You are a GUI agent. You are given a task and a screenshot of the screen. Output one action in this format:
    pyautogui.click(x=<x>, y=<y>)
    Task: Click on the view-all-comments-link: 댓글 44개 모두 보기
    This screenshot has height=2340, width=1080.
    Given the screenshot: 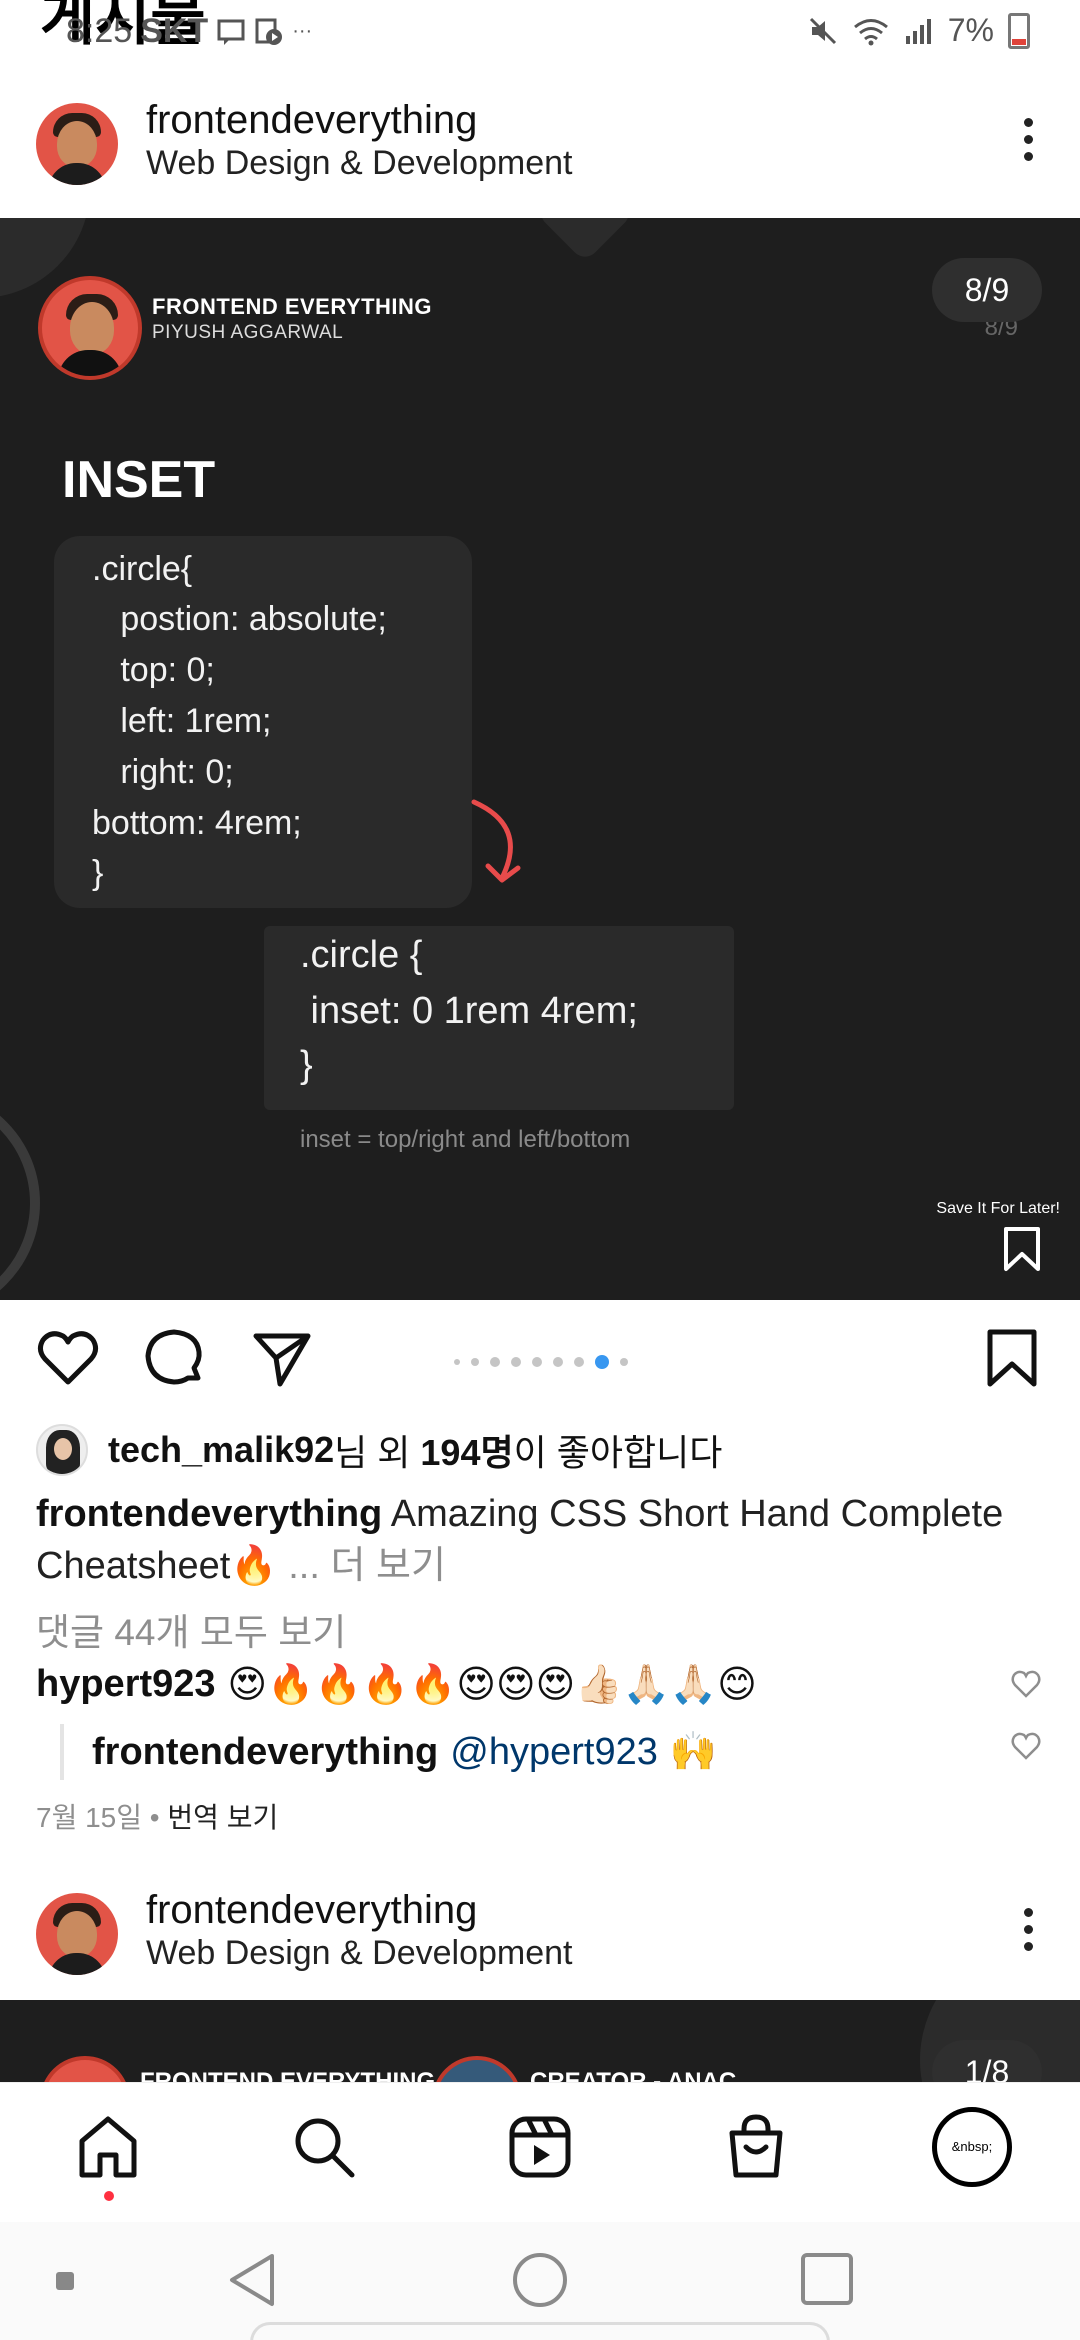 What is the action you would take?
    pyautogui.click(x=191, y=1629)
    